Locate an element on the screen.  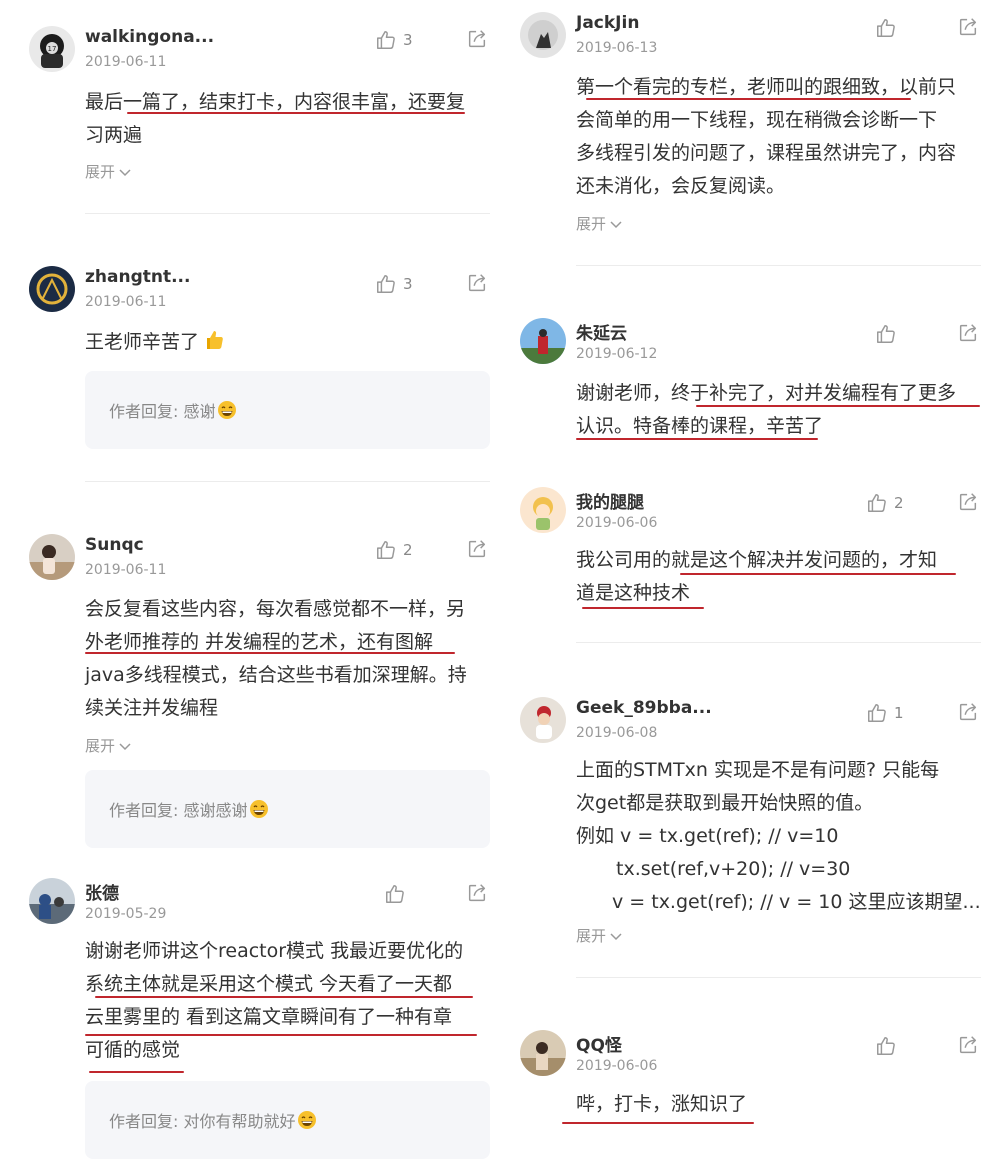
like-count: 1 is located at coordinates (899, 713).